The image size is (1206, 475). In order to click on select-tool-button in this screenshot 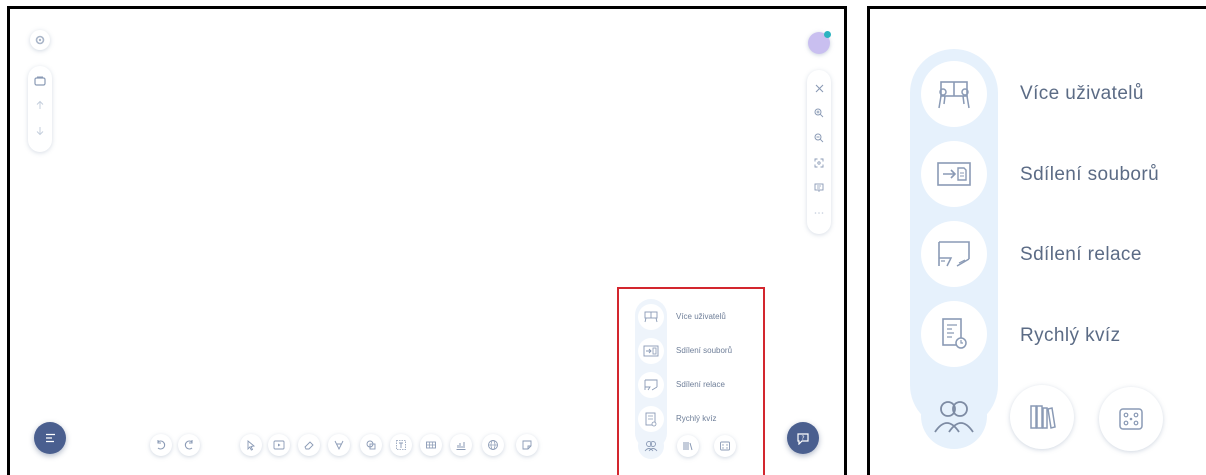, I will do `click(251, 445)`.